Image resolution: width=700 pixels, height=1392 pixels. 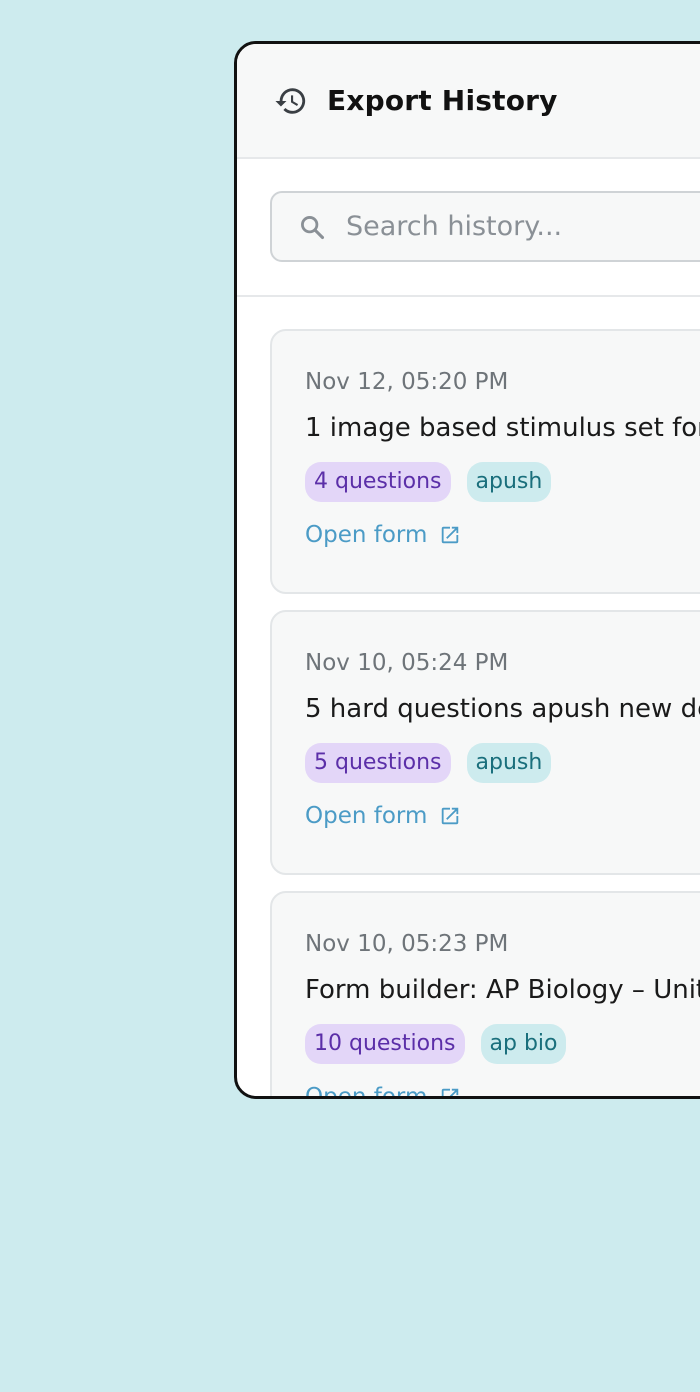 I want to click on question-count-badge: 5 questions, so click(x=378, y=763).